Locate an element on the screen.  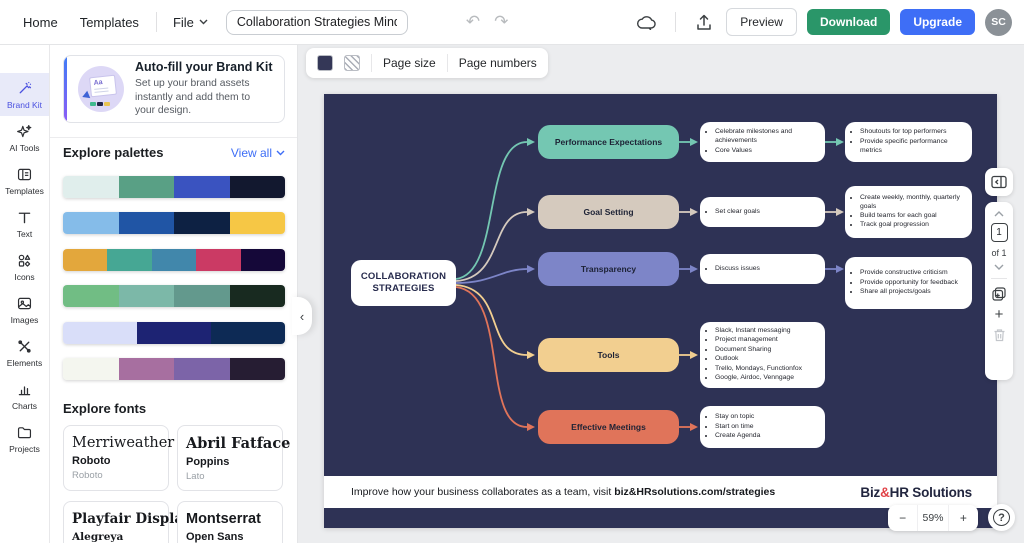
view-all-link: View all is located at coordinates (258, 153).